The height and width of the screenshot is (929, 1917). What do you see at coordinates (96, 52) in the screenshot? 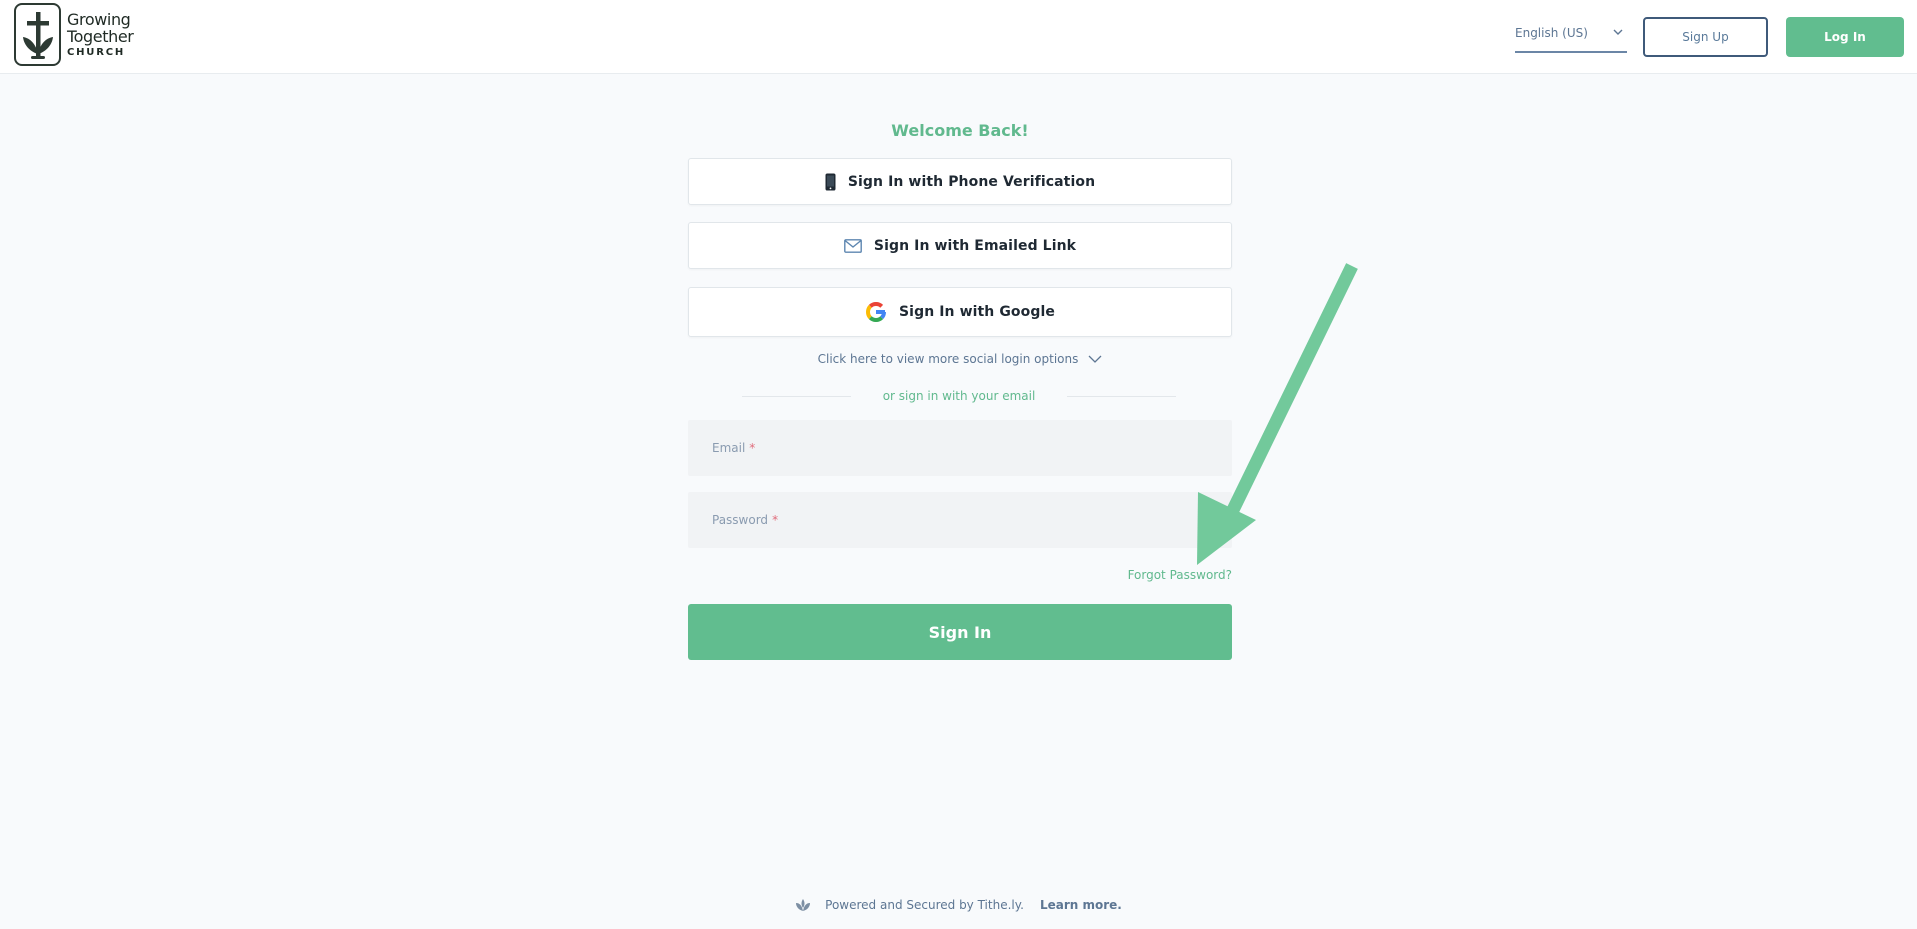
I see `logo-text-line3: CHURCH` at bounding box center [96, 52].